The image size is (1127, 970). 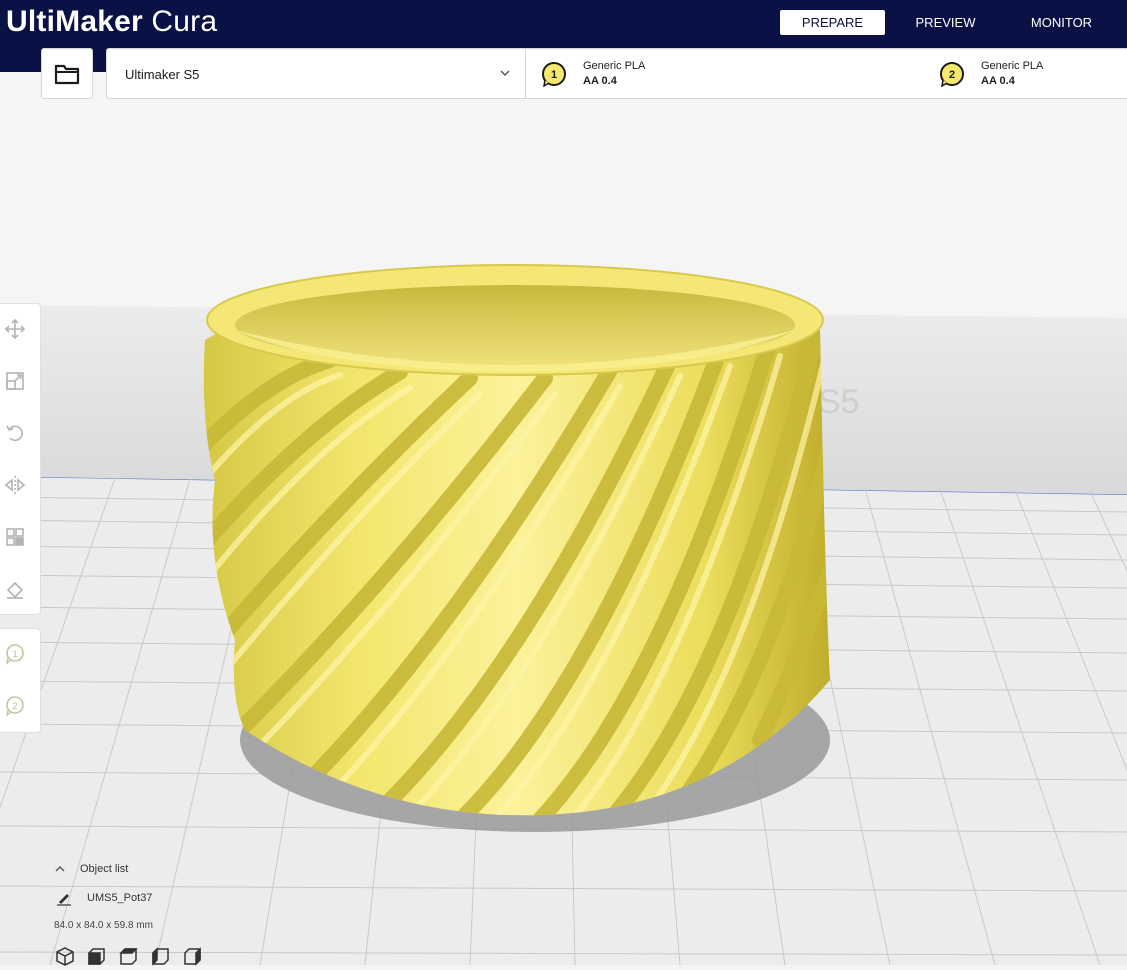 What do you see at coordinates (832, 22) in the screenshot?
I see `tab-prepare: PREPARE` at bounding box center [832, 22].